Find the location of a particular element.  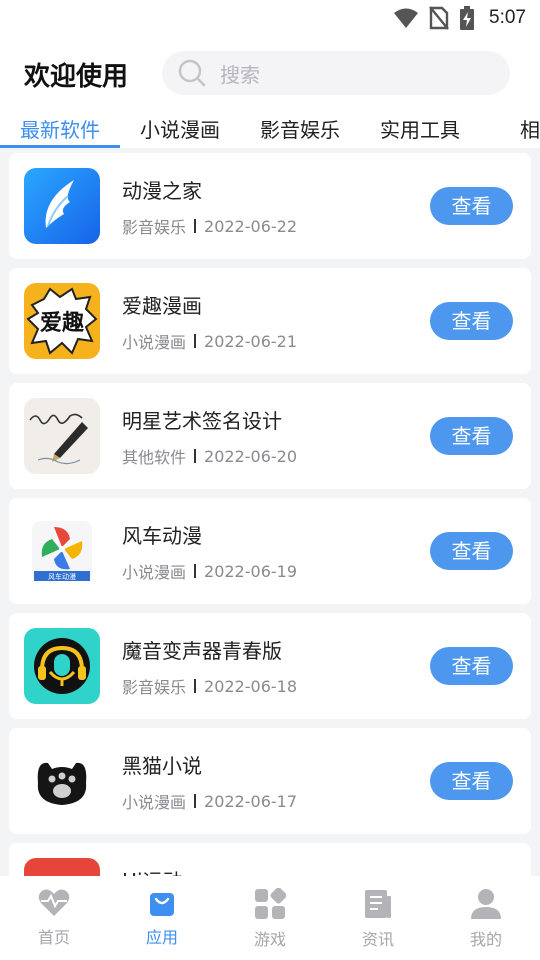

app-date: 2022-06-18 is located at coordinates (250, 686).